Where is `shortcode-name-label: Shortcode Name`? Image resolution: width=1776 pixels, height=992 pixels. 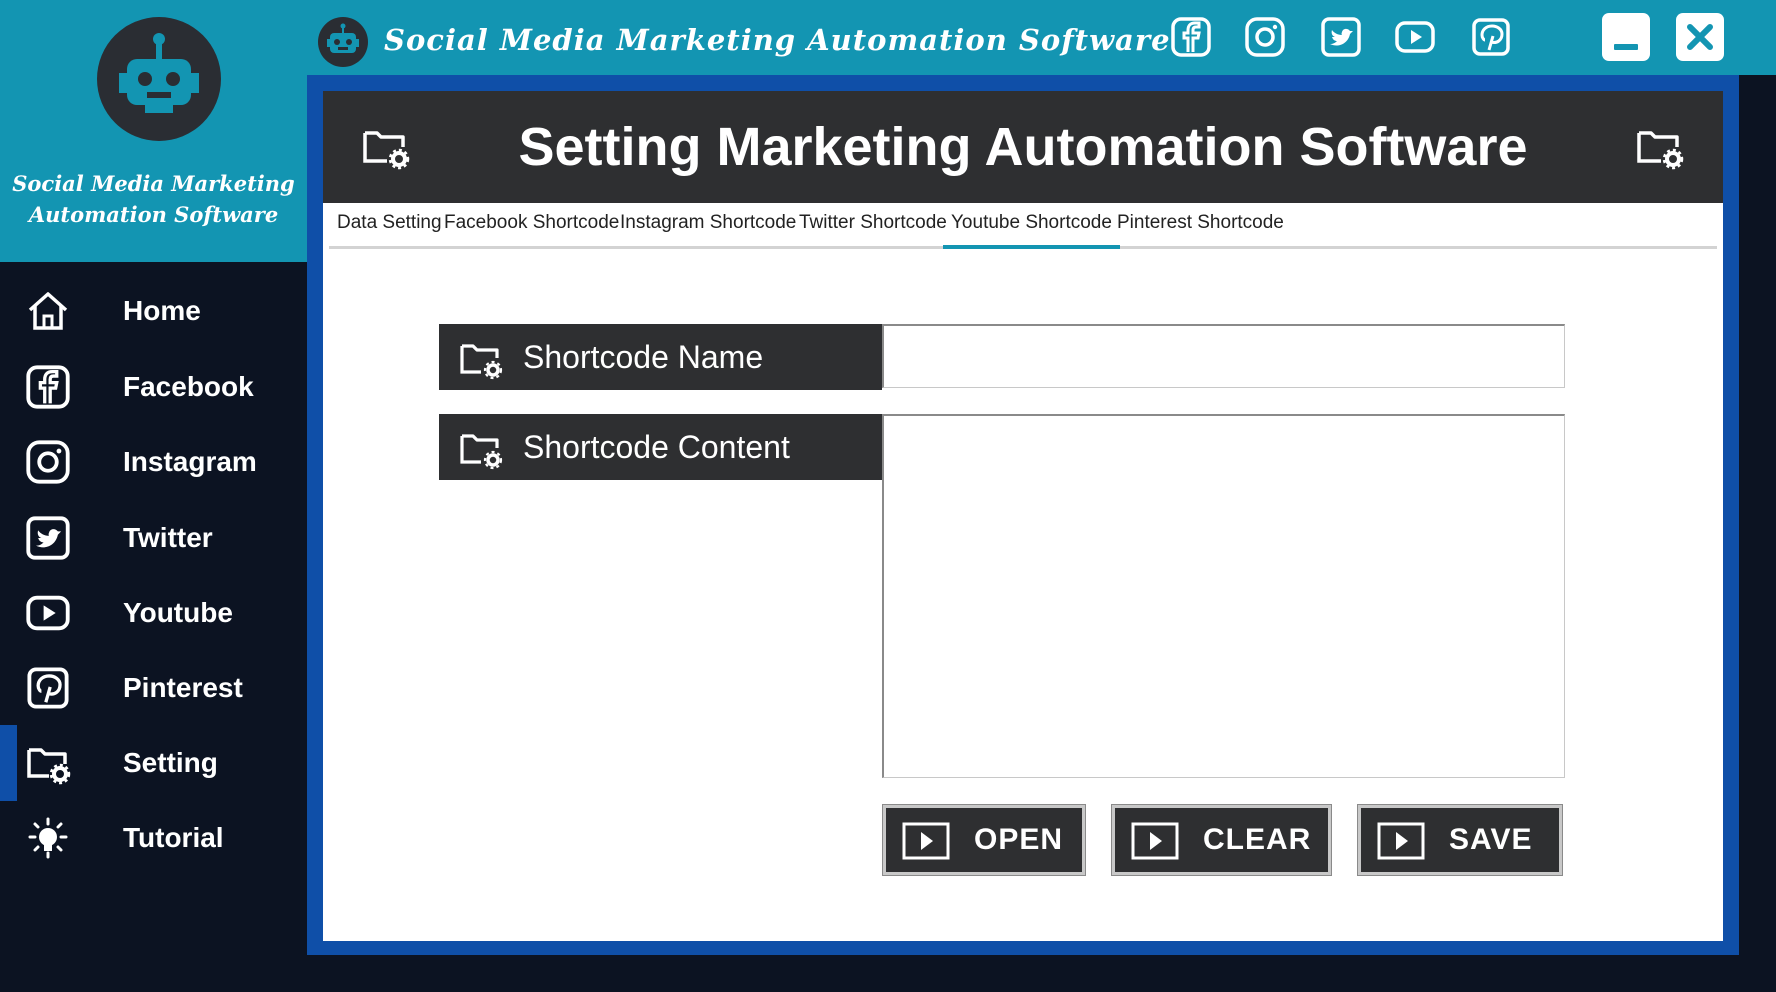
shortcode-name-label: Shortcode Name is located at coordinates (660, 357).